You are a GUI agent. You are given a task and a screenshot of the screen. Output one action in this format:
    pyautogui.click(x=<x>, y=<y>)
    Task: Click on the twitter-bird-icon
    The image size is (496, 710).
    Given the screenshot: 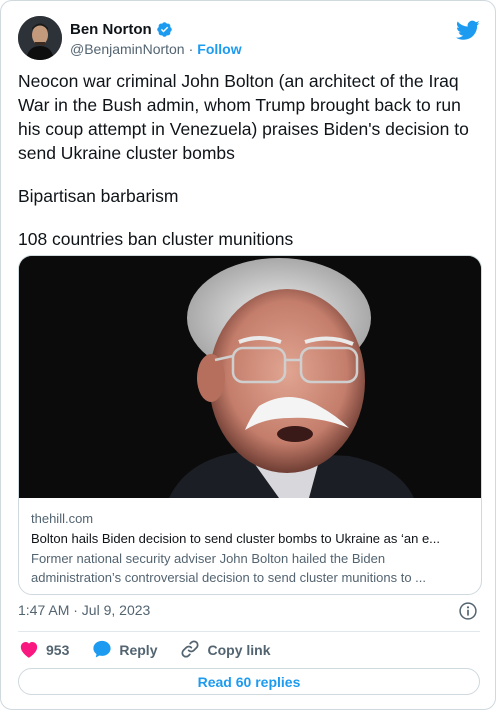 What is the action you would take?
    pyautogui.click(x=468, y=30)
    